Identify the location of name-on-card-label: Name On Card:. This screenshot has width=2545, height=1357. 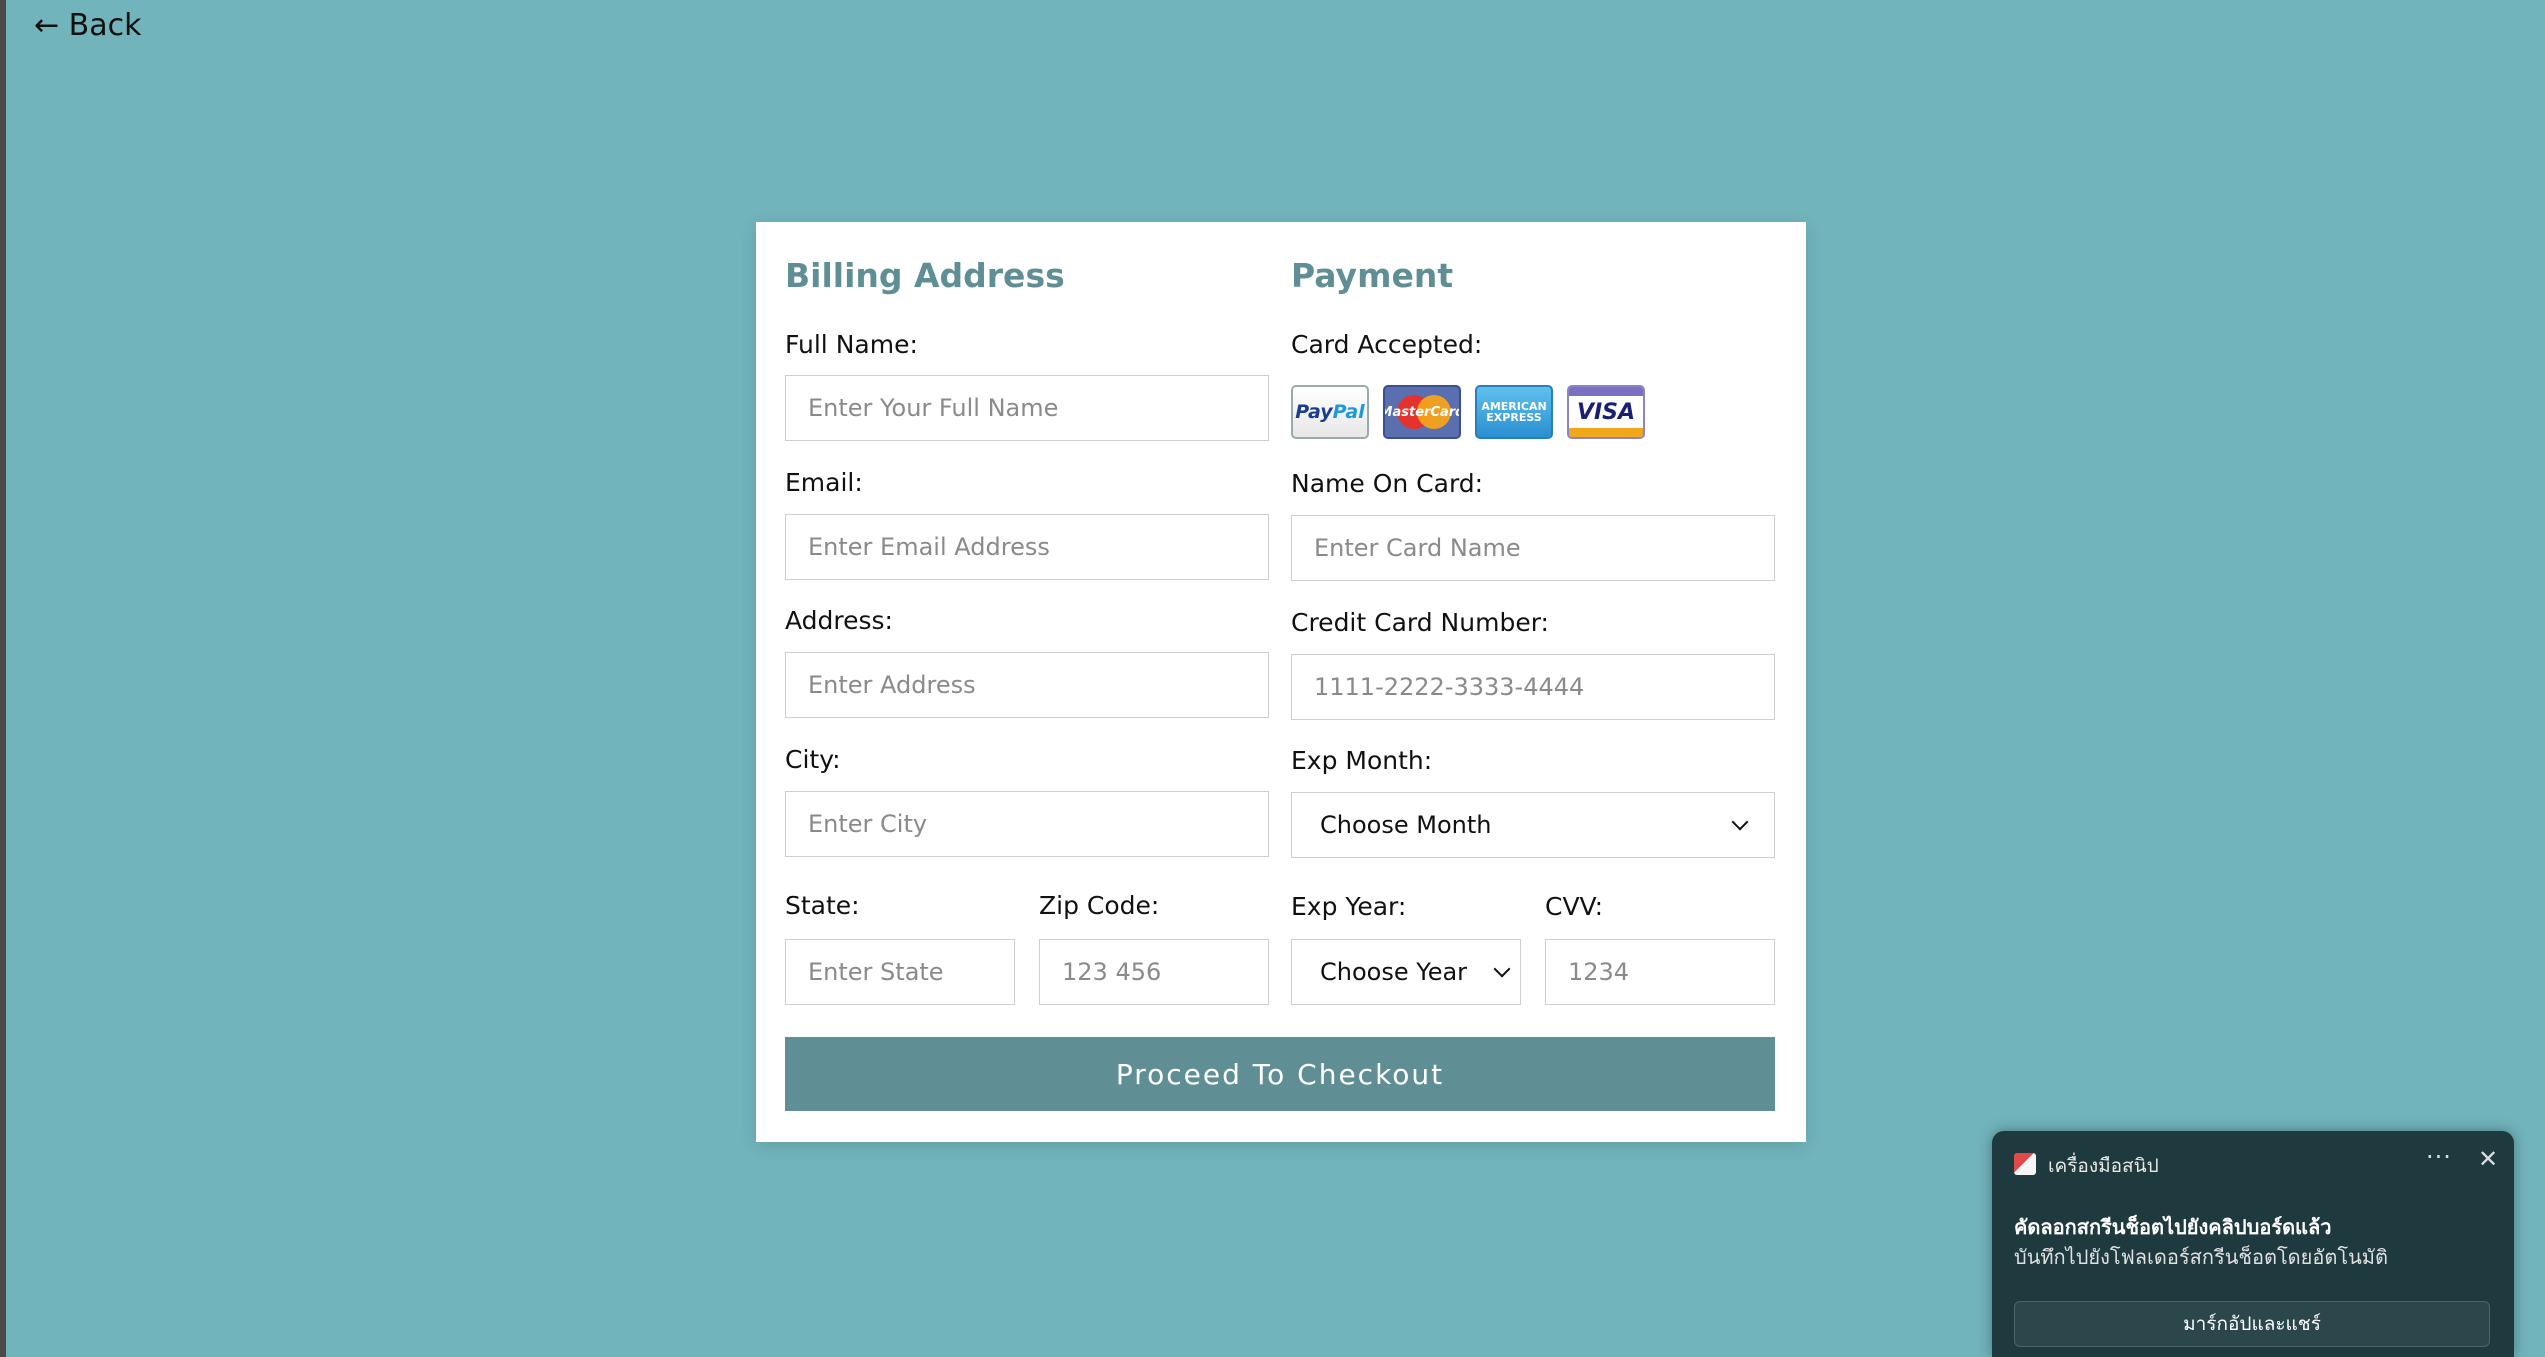
(1387, 483).